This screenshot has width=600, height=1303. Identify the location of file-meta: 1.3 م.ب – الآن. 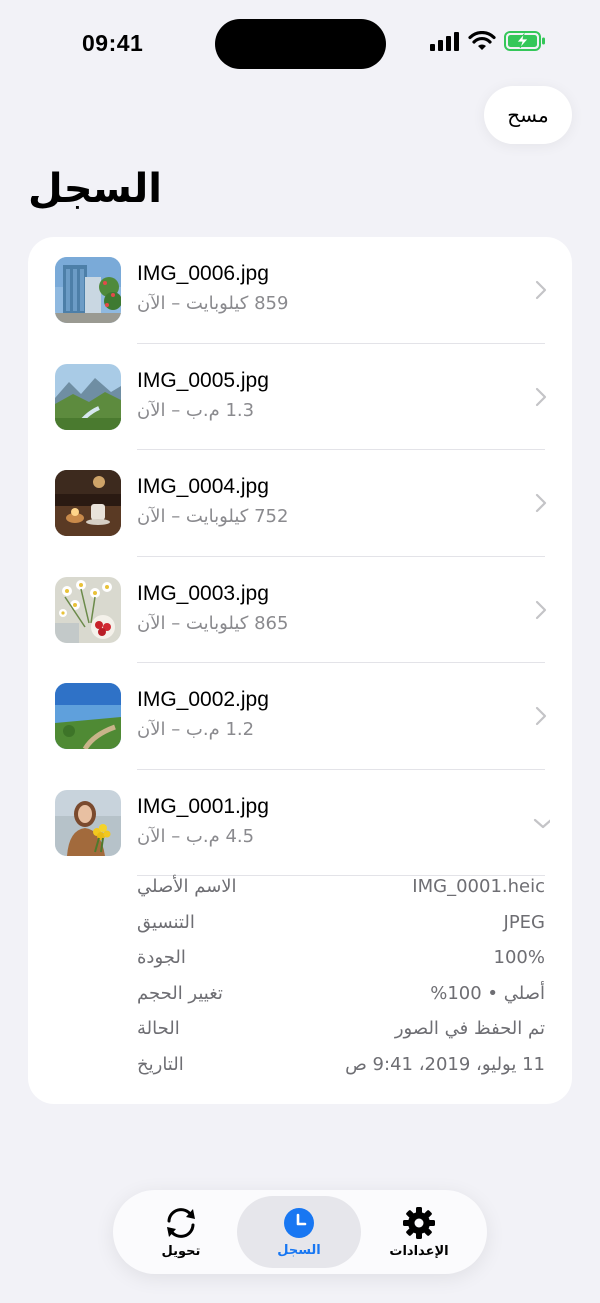
(196, 410).